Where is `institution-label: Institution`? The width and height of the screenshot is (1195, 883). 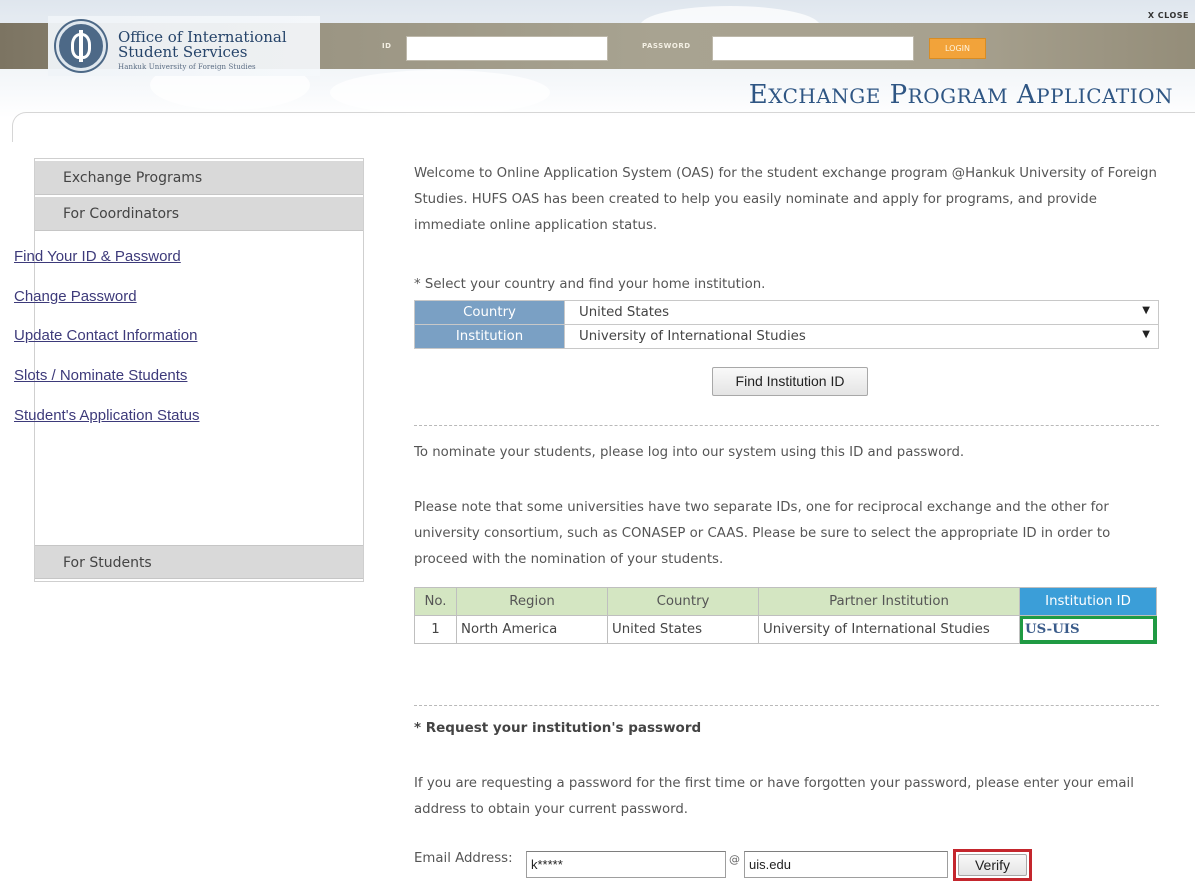
institution-label: Institution is located at coordinates (489, 336).